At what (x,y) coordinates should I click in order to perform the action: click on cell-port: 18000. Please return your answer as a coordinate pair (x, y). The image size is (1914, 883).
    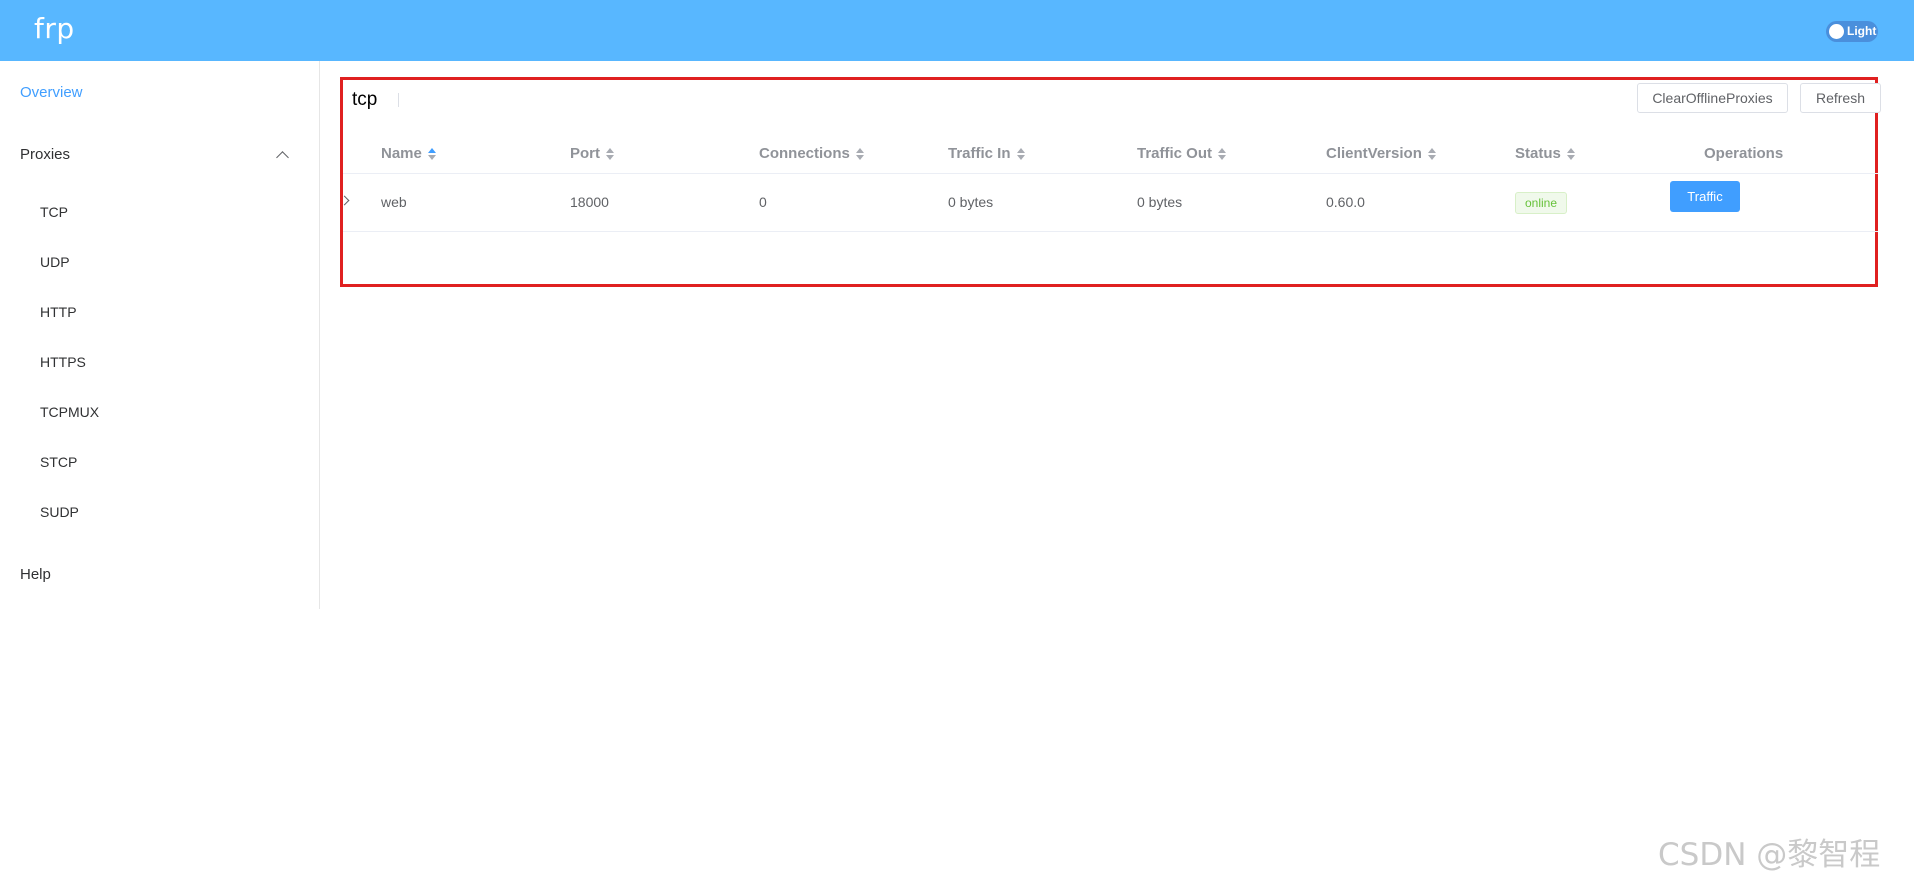
    Looking at the image, I should click on (589, 202).